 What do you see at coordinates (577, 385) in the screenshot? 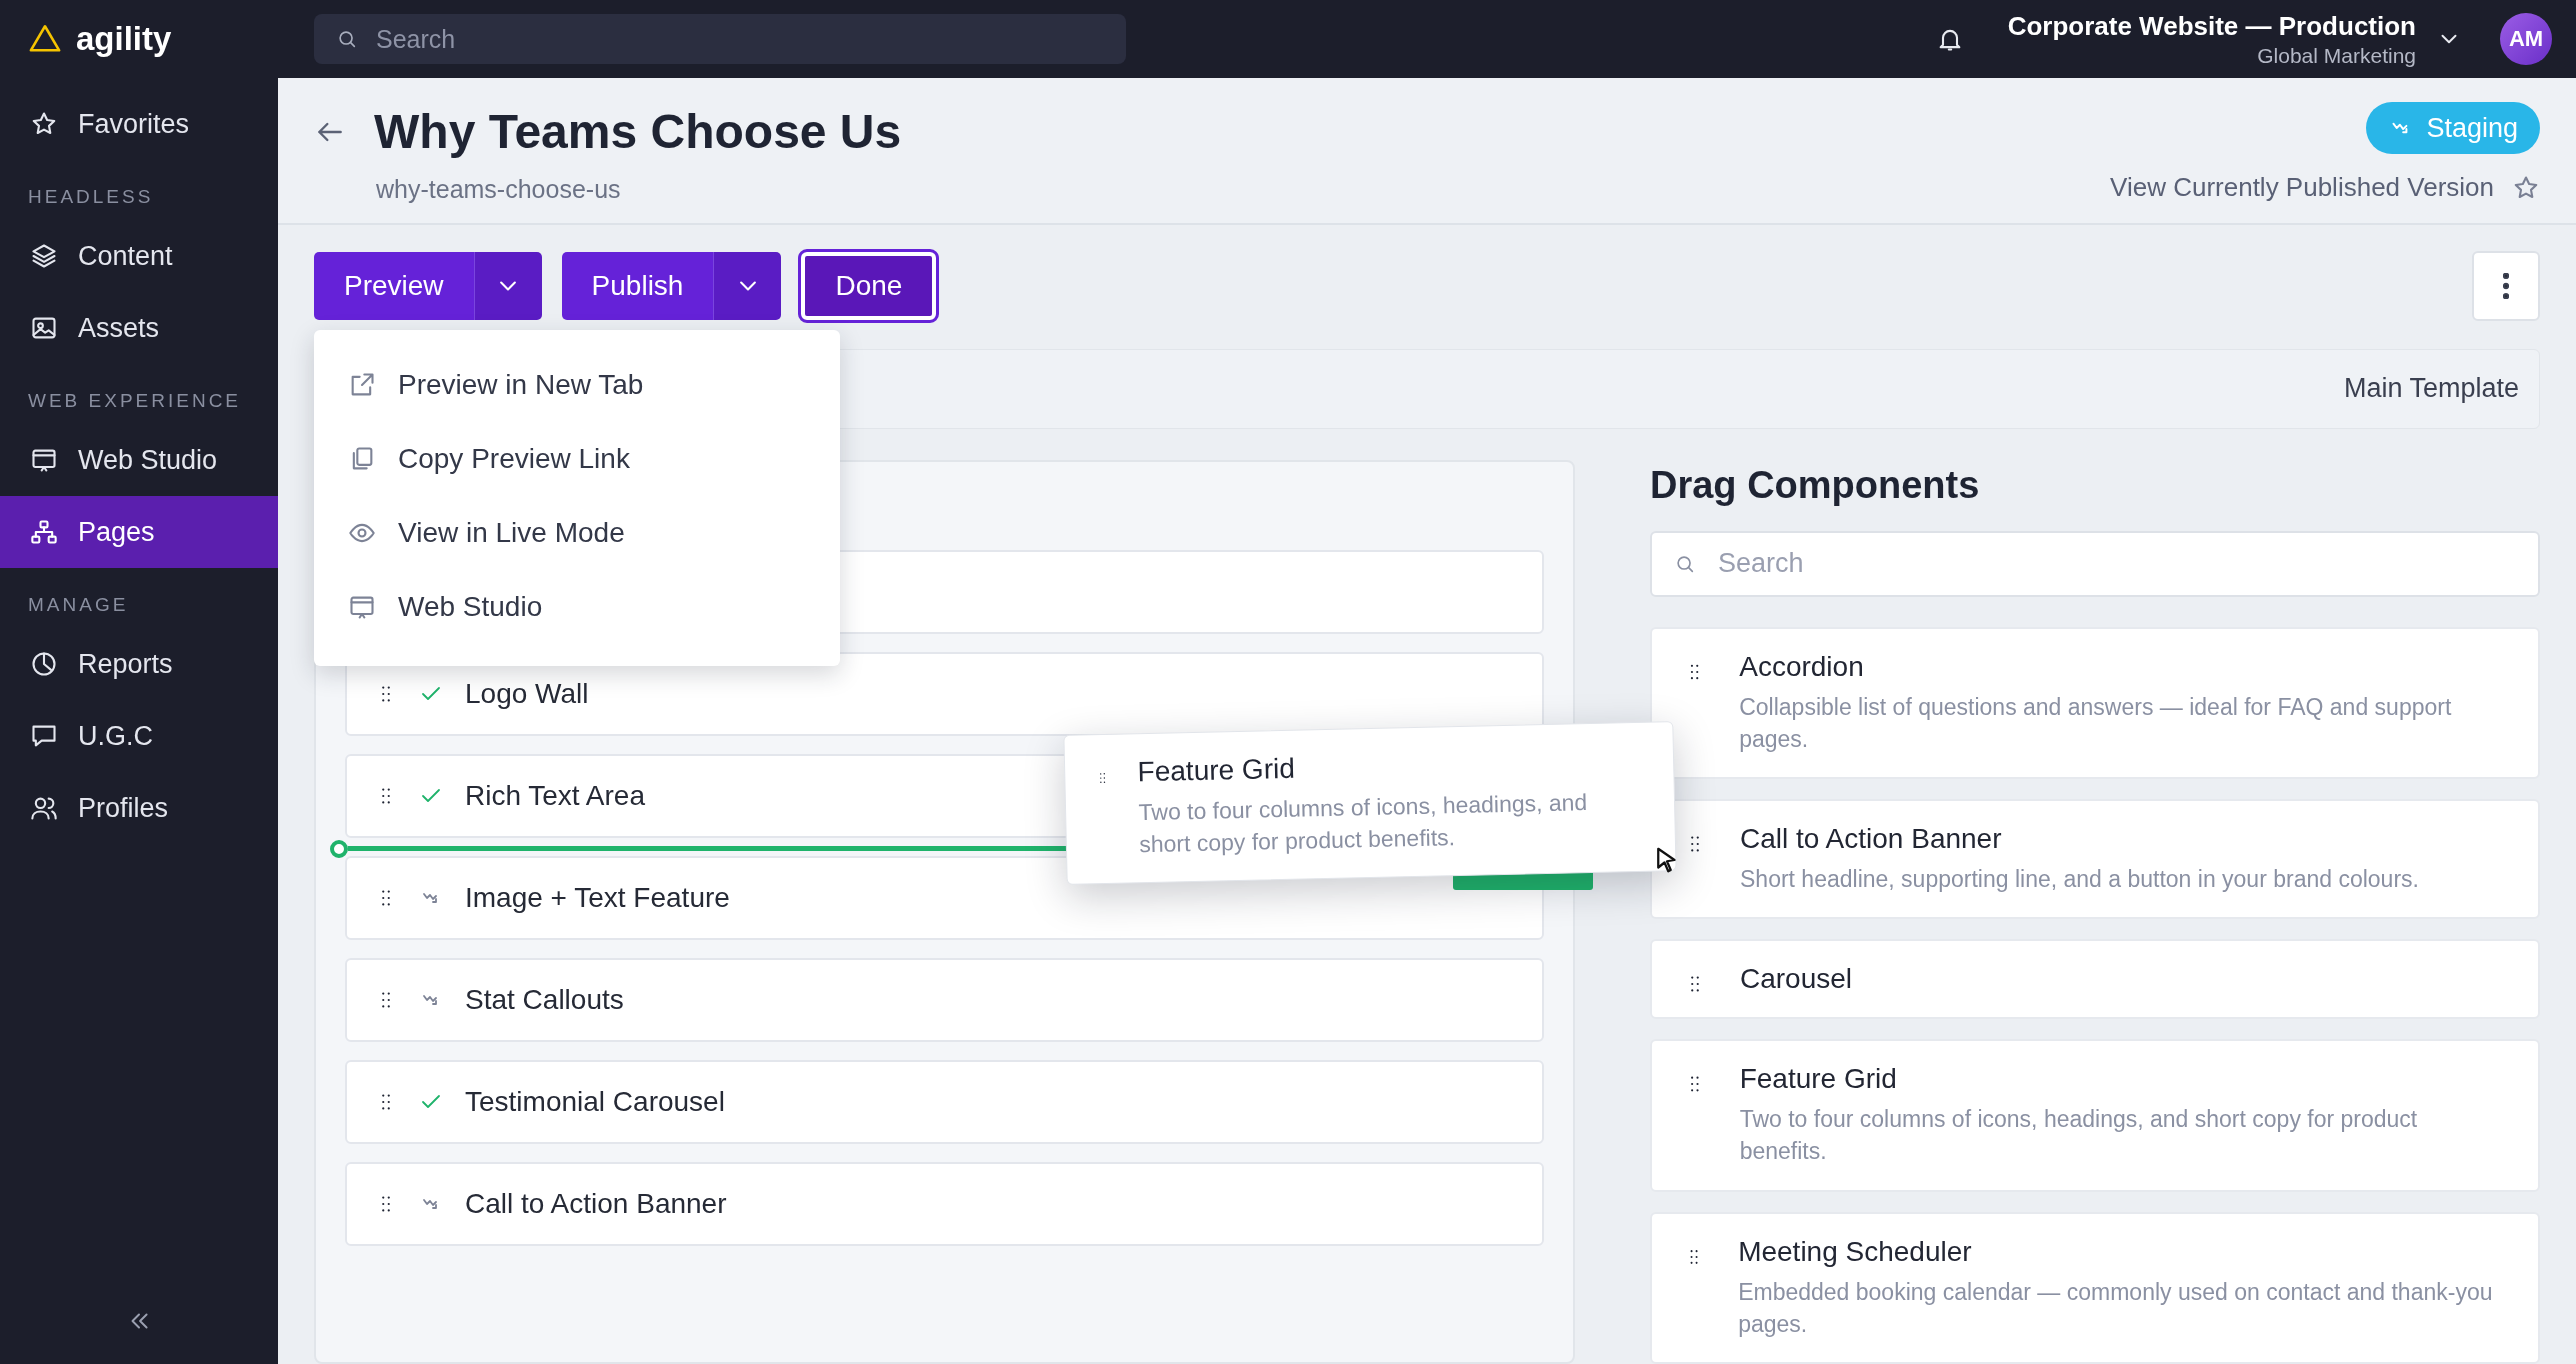
I see `menu-item: Preview in New Tab` at bounding box center [577, 385].